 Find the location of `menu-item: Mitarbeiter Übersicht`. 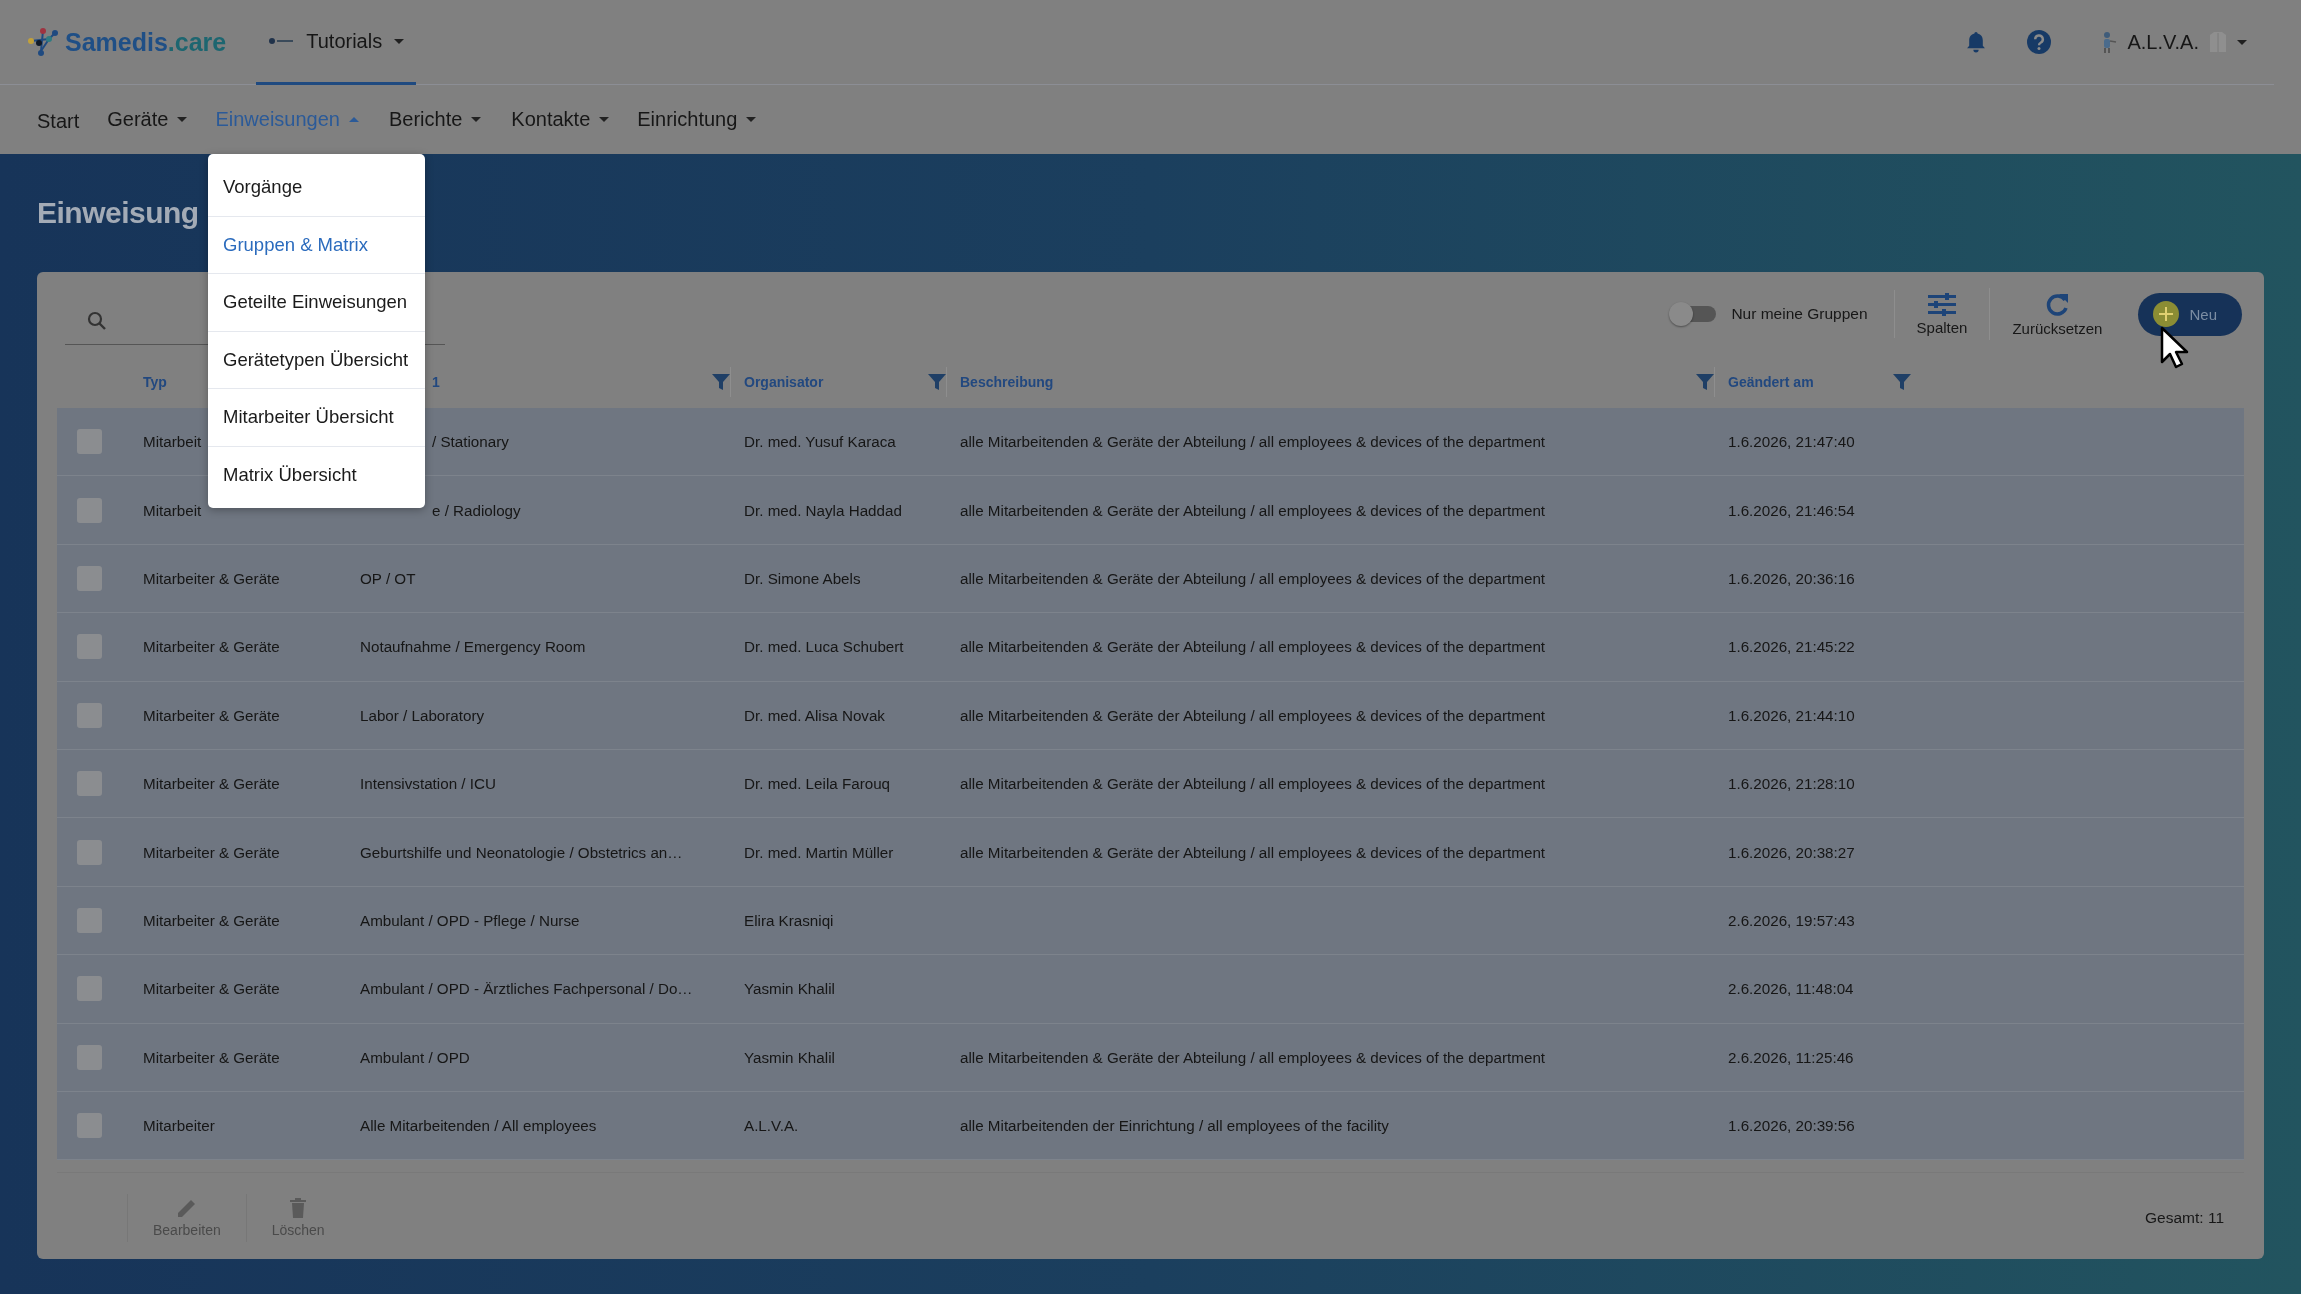

menu-item: Mitarbeiter Übersicht is located at coordinates (316, 417).